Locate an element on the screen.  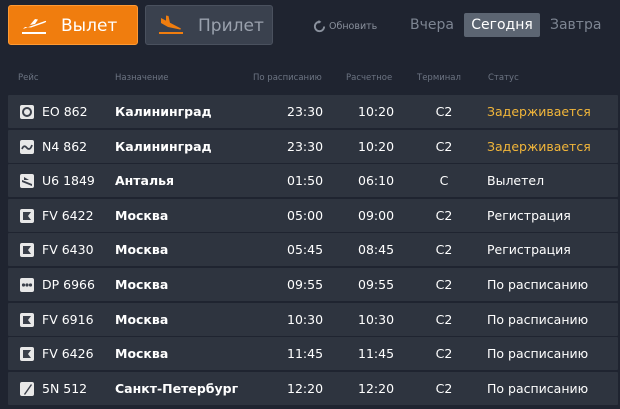
refresh-label: Обновить is located at coordinates (353, 26).